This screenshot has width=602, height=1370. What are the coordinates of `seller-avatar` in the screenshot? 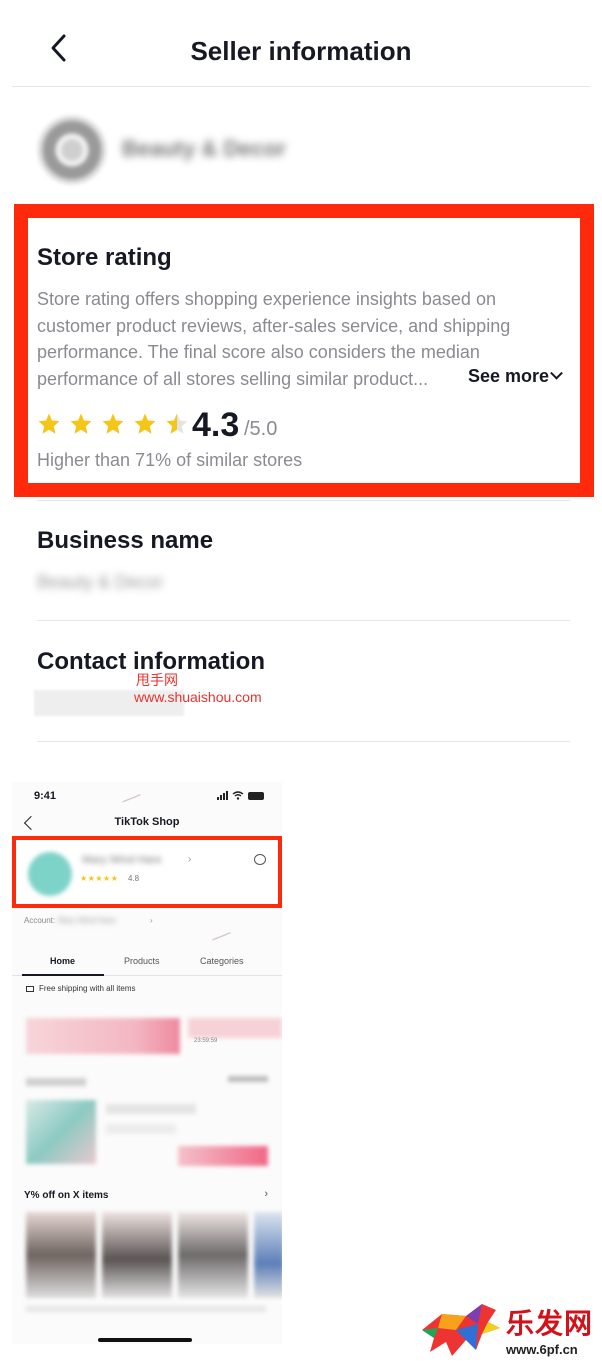 It's located at (72, 150).